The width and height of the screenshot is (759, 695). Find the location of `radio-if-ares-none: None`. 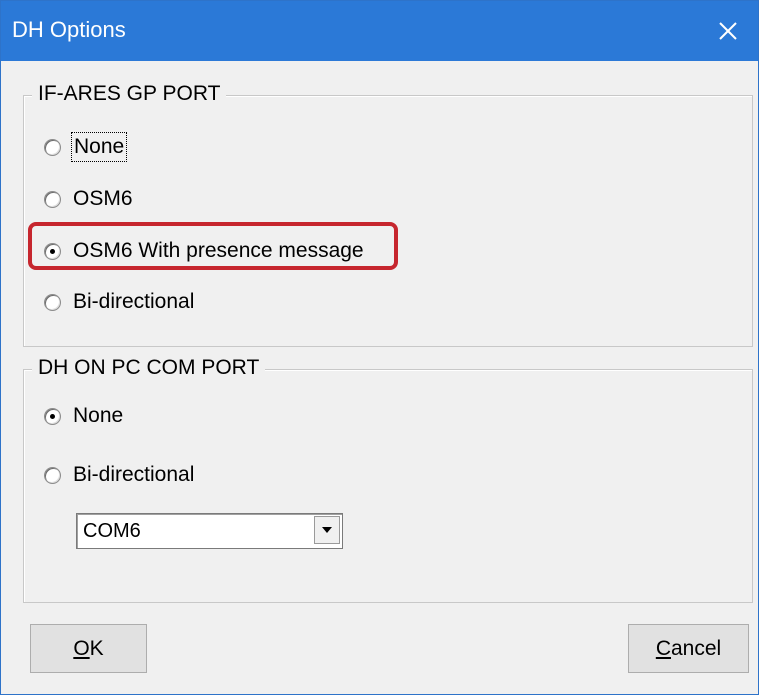

radio-if-ares-none: None is located at coordinates (86, 147).